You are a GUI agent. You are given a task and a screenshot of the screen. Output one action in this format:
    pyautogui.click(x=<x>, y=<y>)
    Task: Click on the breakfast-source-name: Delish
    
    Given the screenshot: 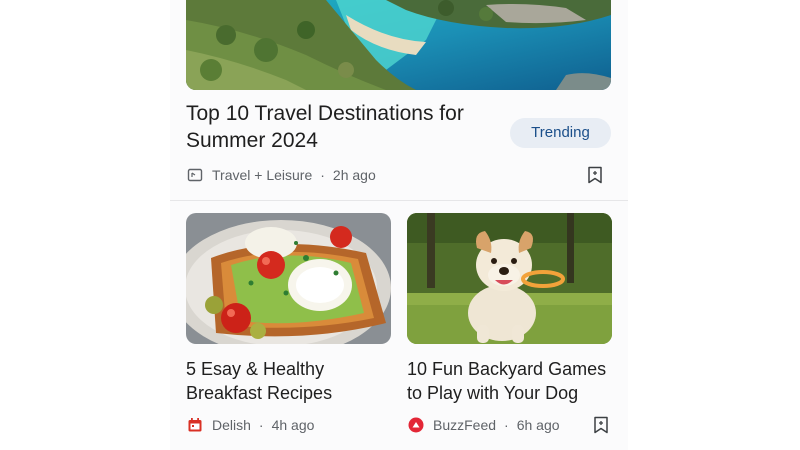 What is the action you would take?
    pyautogui.click(x=231, y=425)
    